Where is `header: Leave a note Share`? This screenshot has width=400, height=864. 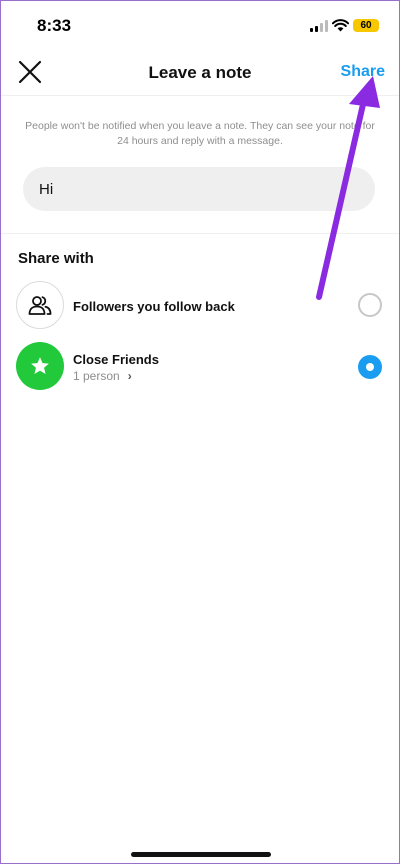 header: Leave a note Share is located at coordinates (200, 73).